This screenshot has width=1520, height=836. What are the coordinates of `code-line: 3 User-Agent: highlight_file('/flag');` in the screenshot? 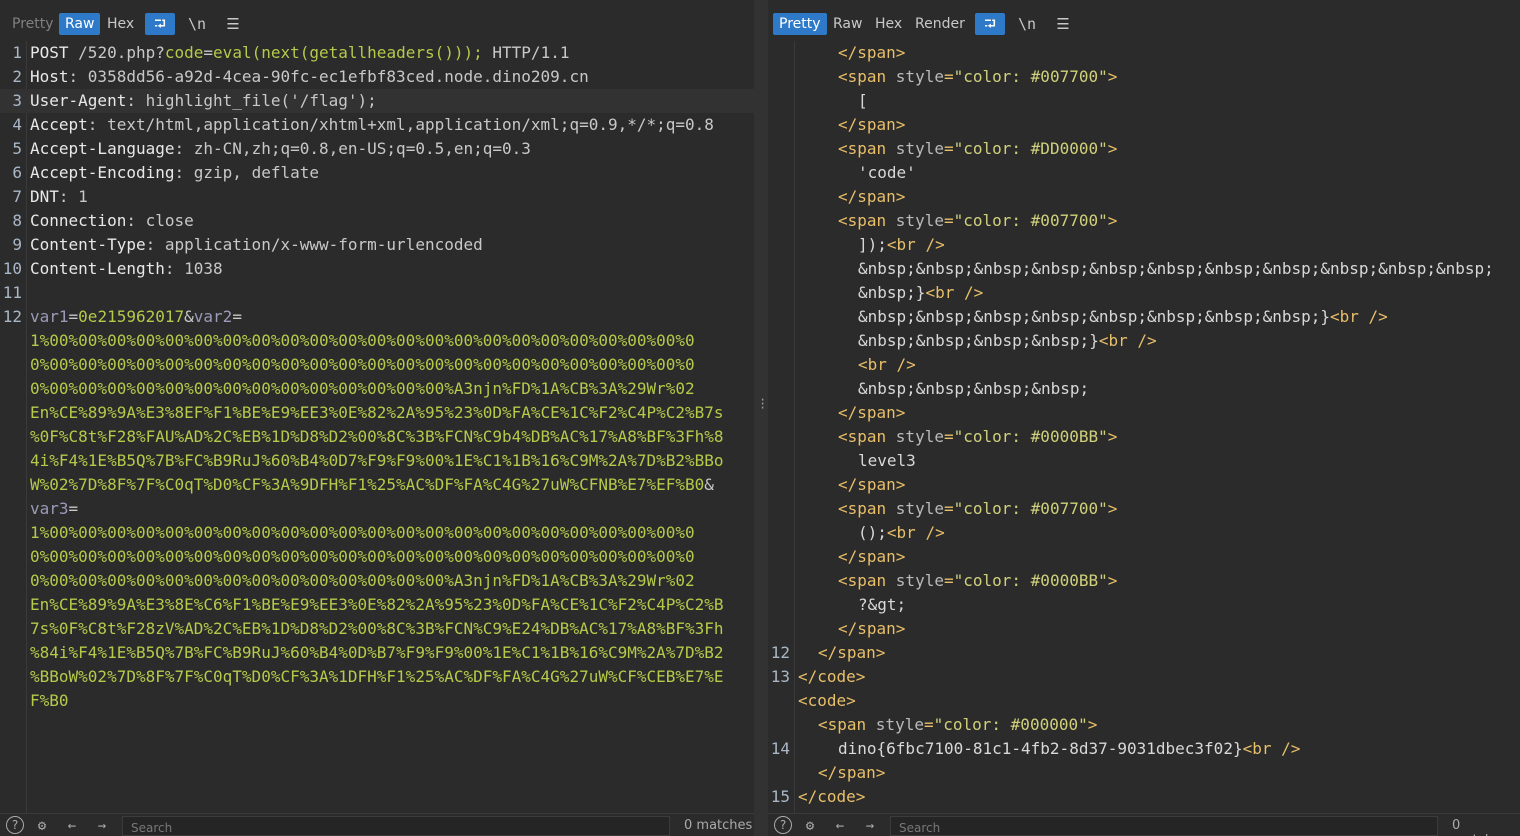 It's located at (377, 101).